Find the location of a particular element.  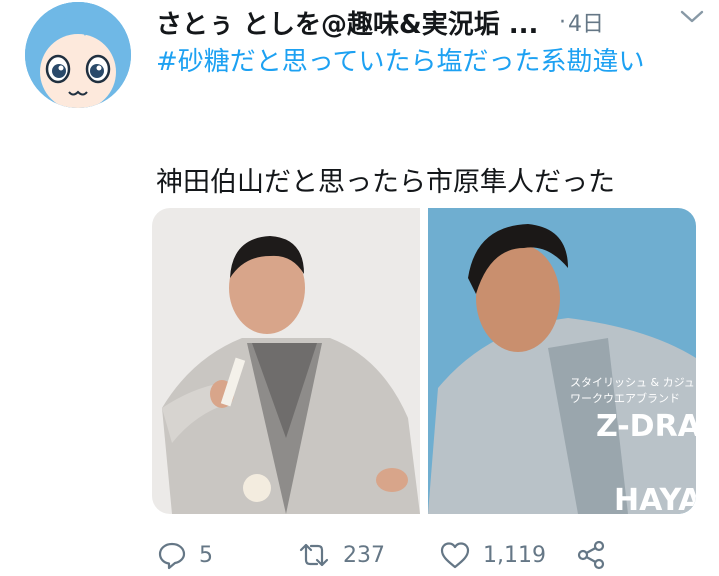

reply-button: 5 is located at coordinates (227, 555).